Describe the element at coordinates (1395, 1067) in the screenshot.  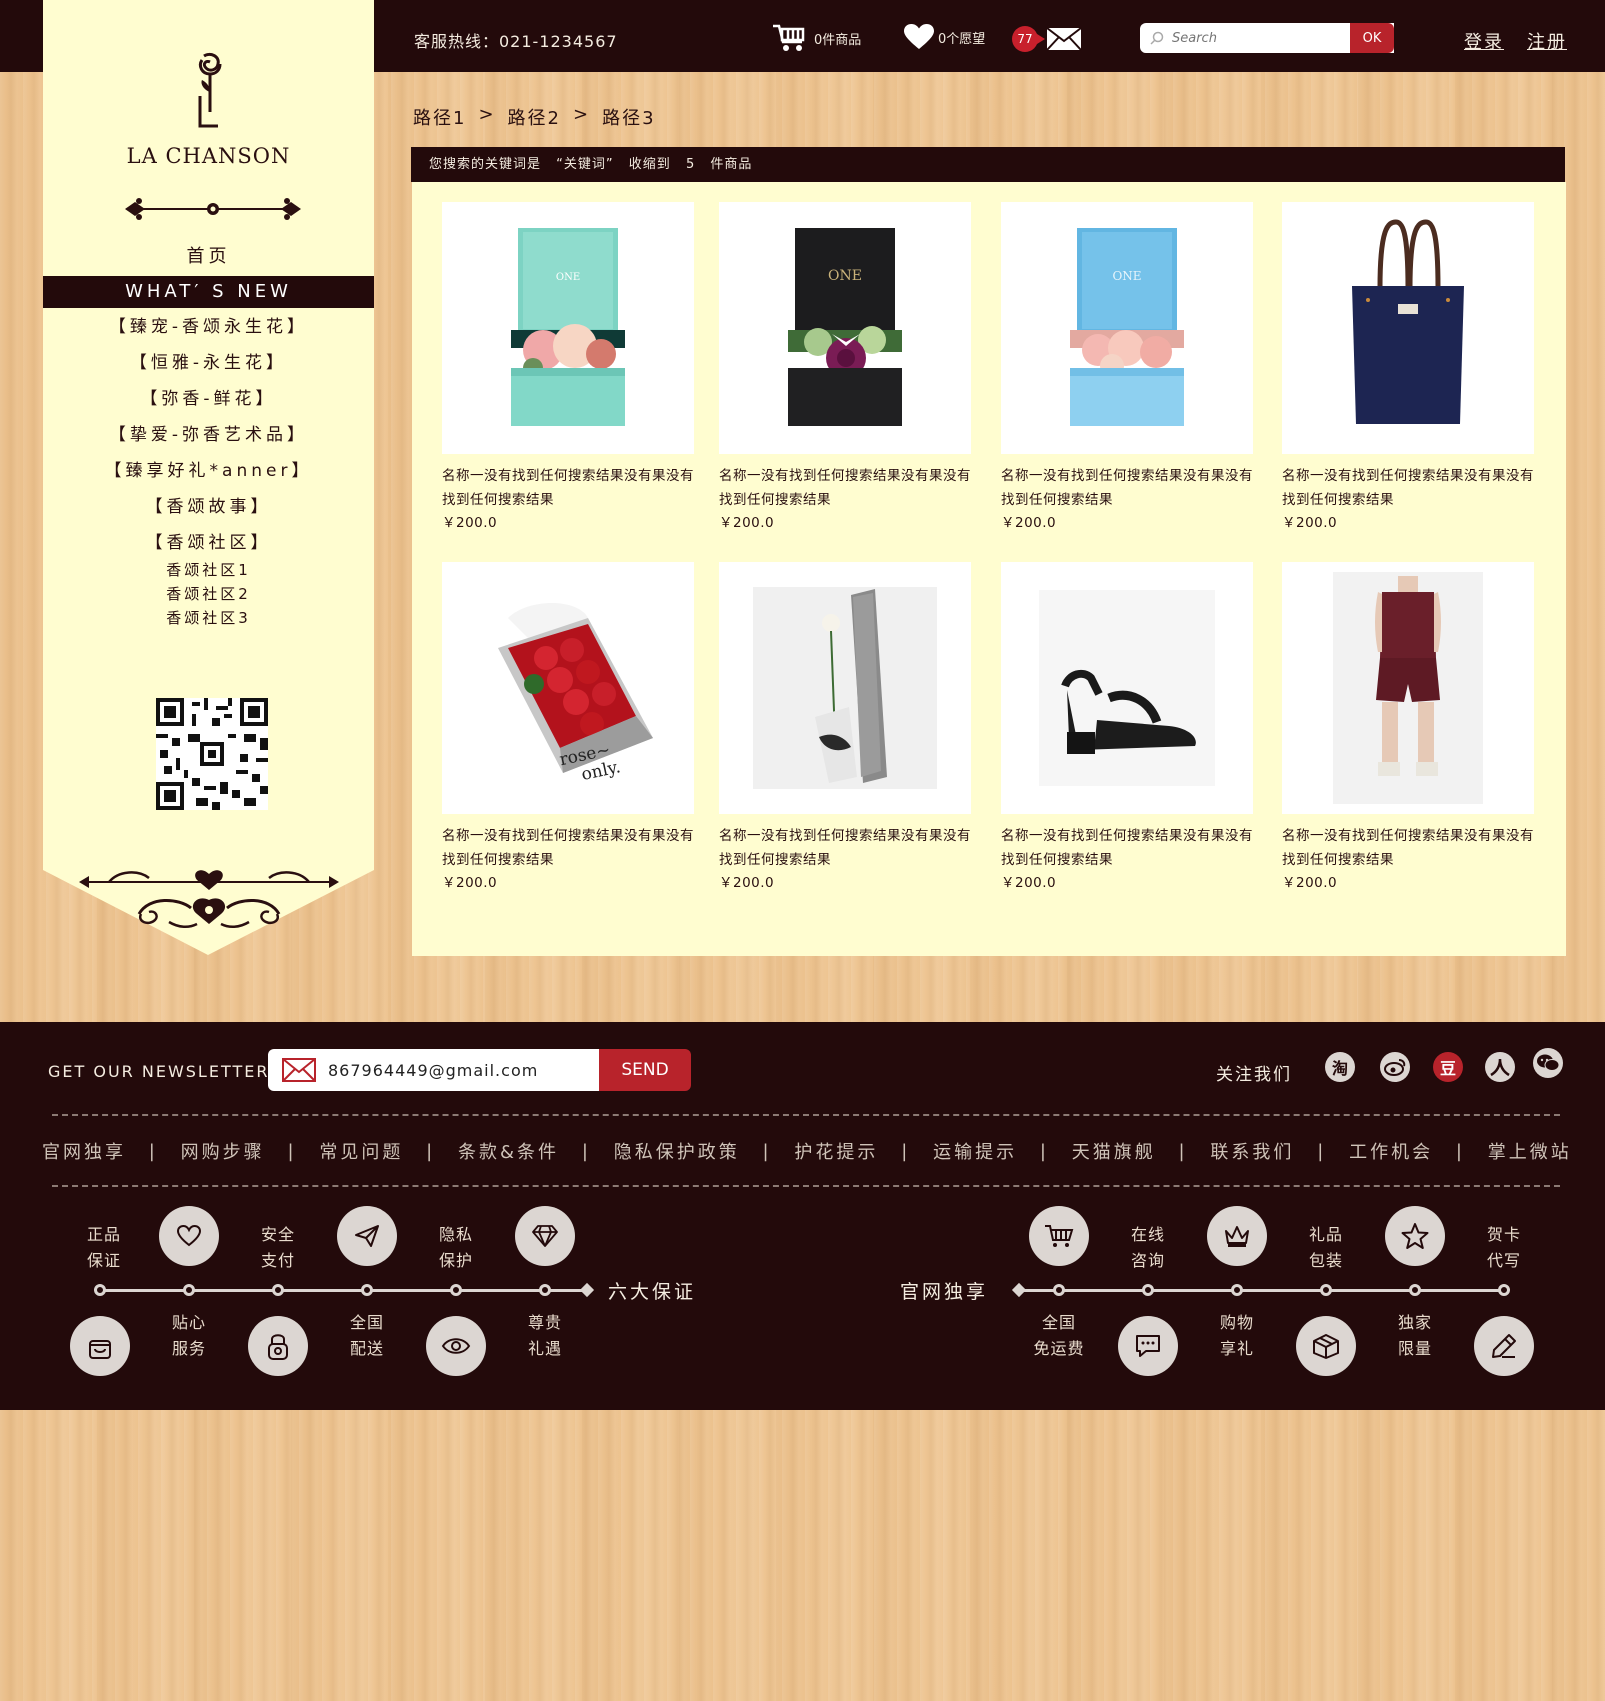
I see `weibo-icon` at that location.